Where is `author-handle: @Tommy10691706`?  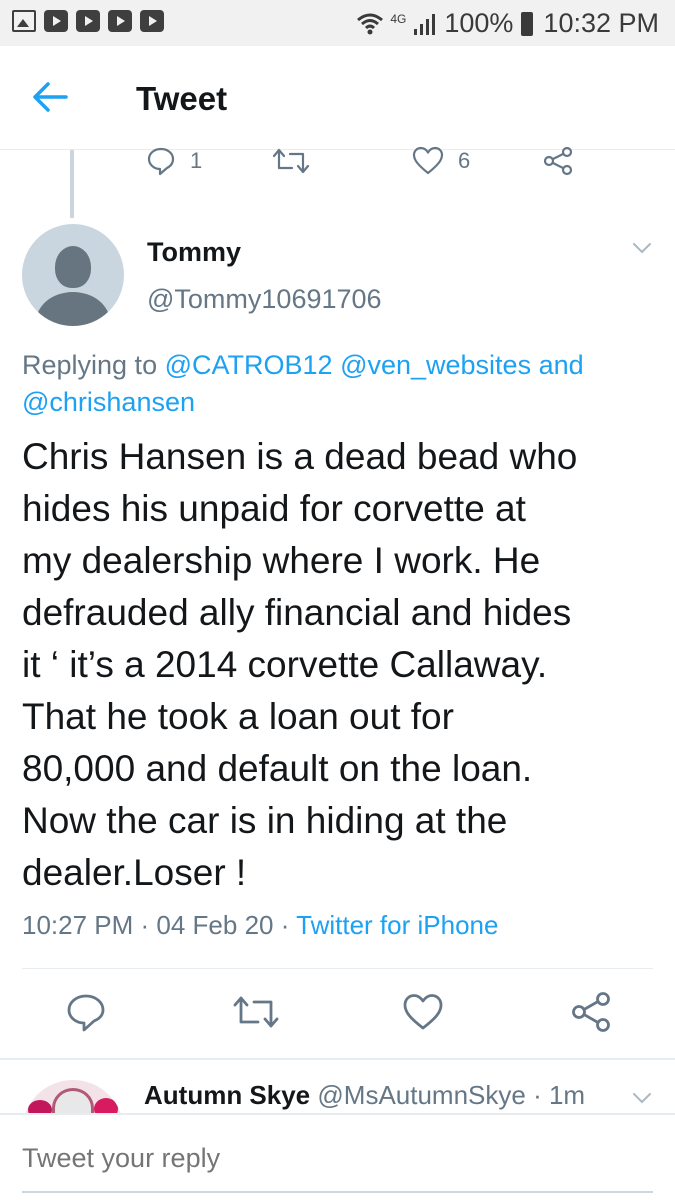 author-handle: @Tommy10691706 is located at coordinates (264, 299).